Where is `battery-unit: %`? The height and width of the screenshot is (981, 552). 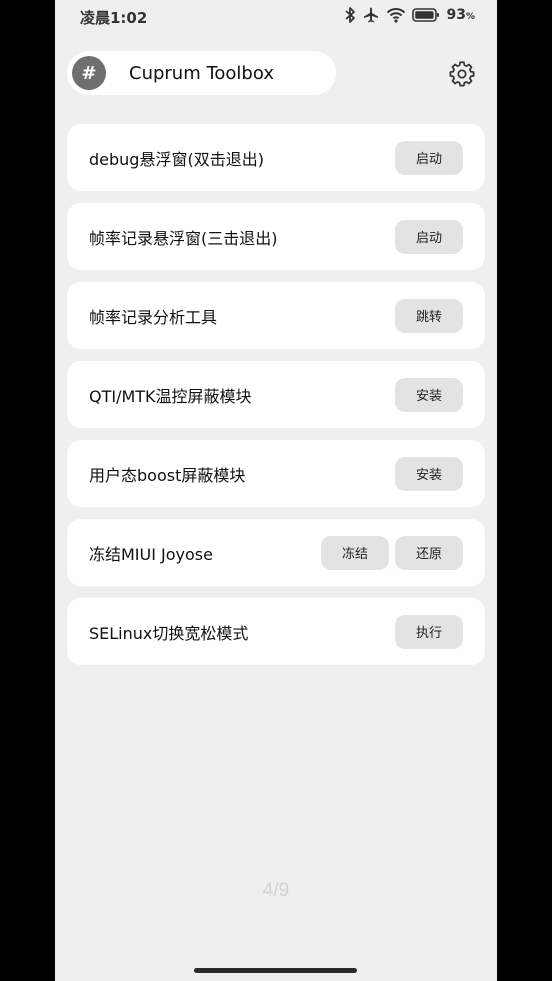 battery-unit: % is located at coordinates (470, 17).